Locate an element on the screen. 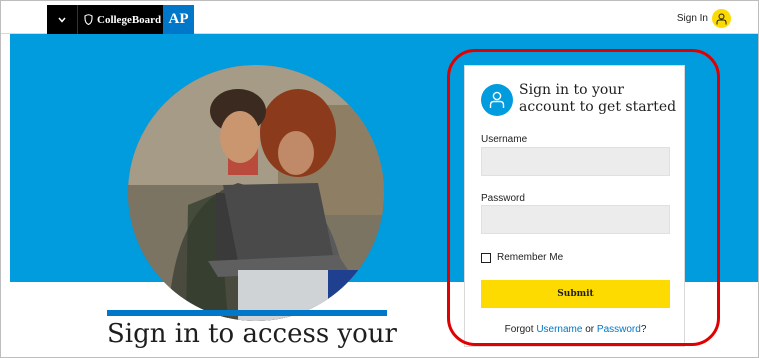  forgot-prefix: Forgot is located at coordinates (520, 329).